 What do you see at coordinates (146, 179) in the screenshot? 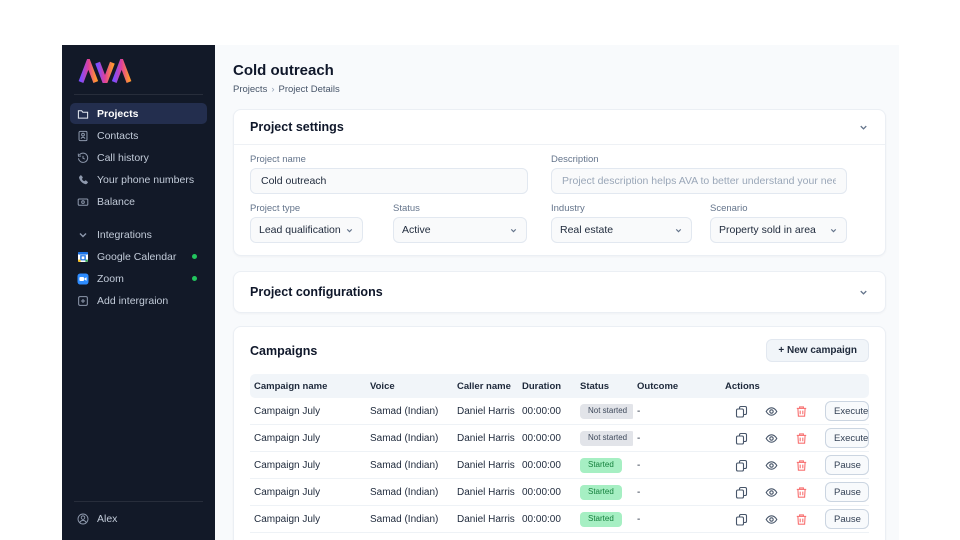
I see `sidebar-item-label: Your phone numbers` at bounding box center [146, 179].